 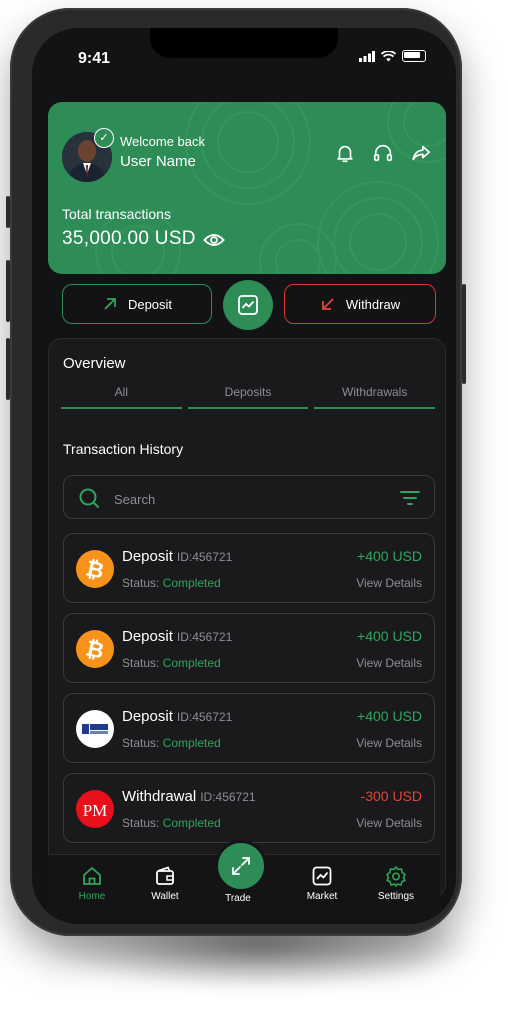 I want to click on search-input, so click(x=244, y=499).